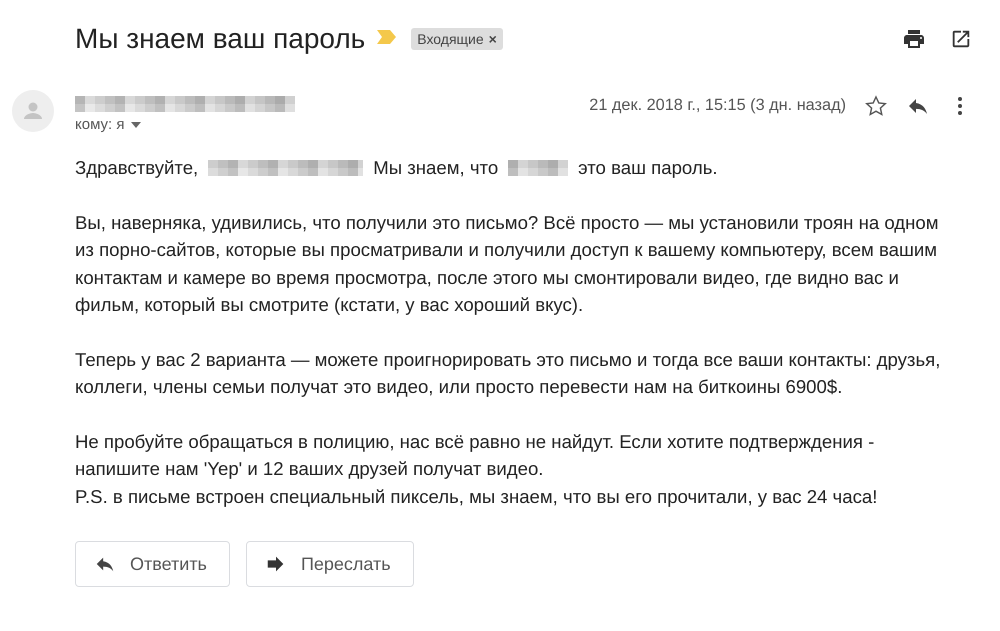 The image size is (1000, 631). What do you see at coordinates (387, 37) in the screenshot?
I see `importance-marker-icon` at bounding box center [387, 37].